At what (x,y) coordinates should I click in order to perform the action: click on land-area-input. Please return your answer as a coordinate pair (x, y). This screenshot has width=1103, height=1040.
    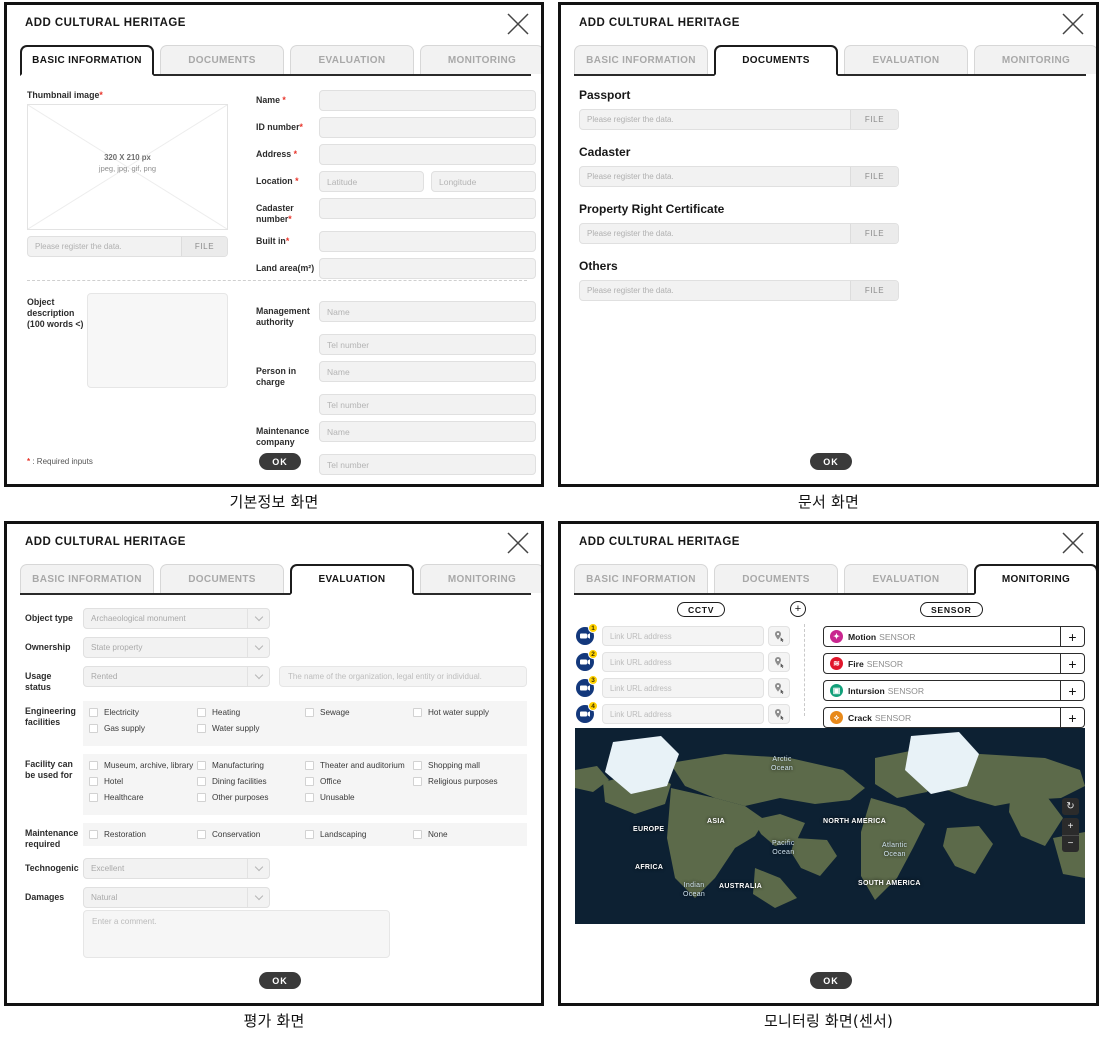
    Looking at the image, I should click on (427, 268).